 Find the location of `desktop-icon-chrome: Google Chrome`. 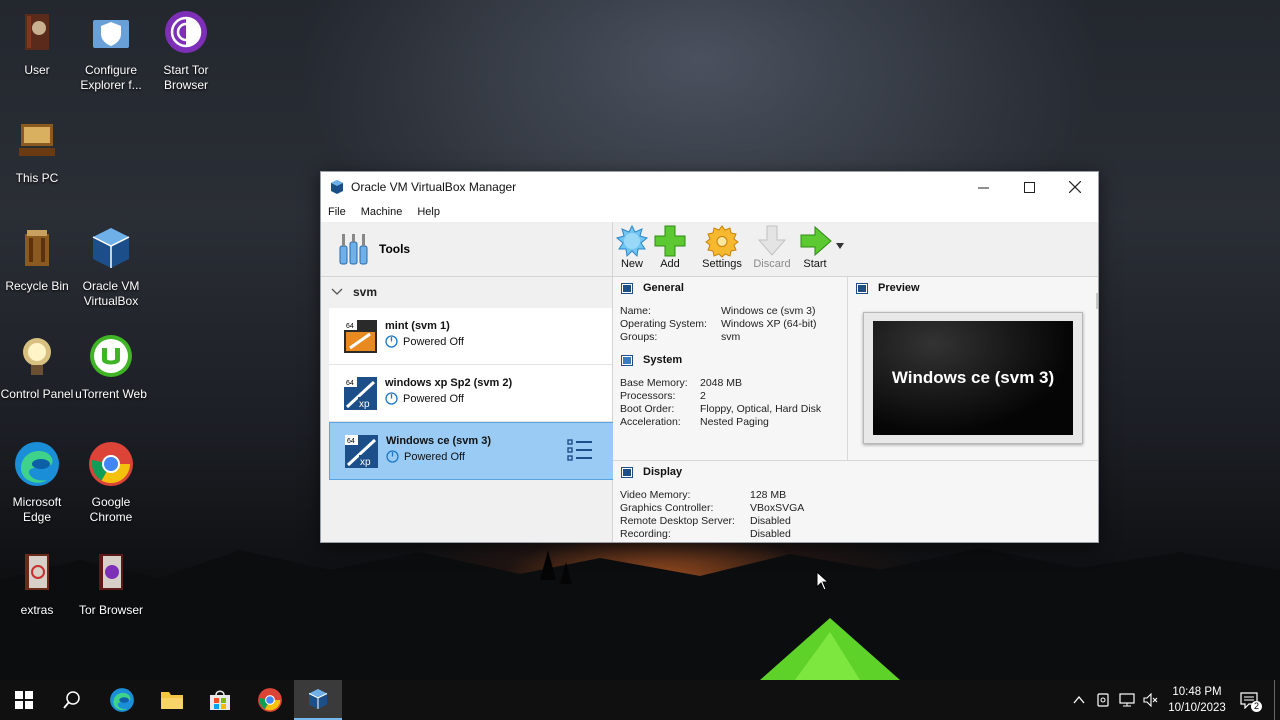

desktop-icon-chrome: Google Chrome is located at coordinates (111, 482).